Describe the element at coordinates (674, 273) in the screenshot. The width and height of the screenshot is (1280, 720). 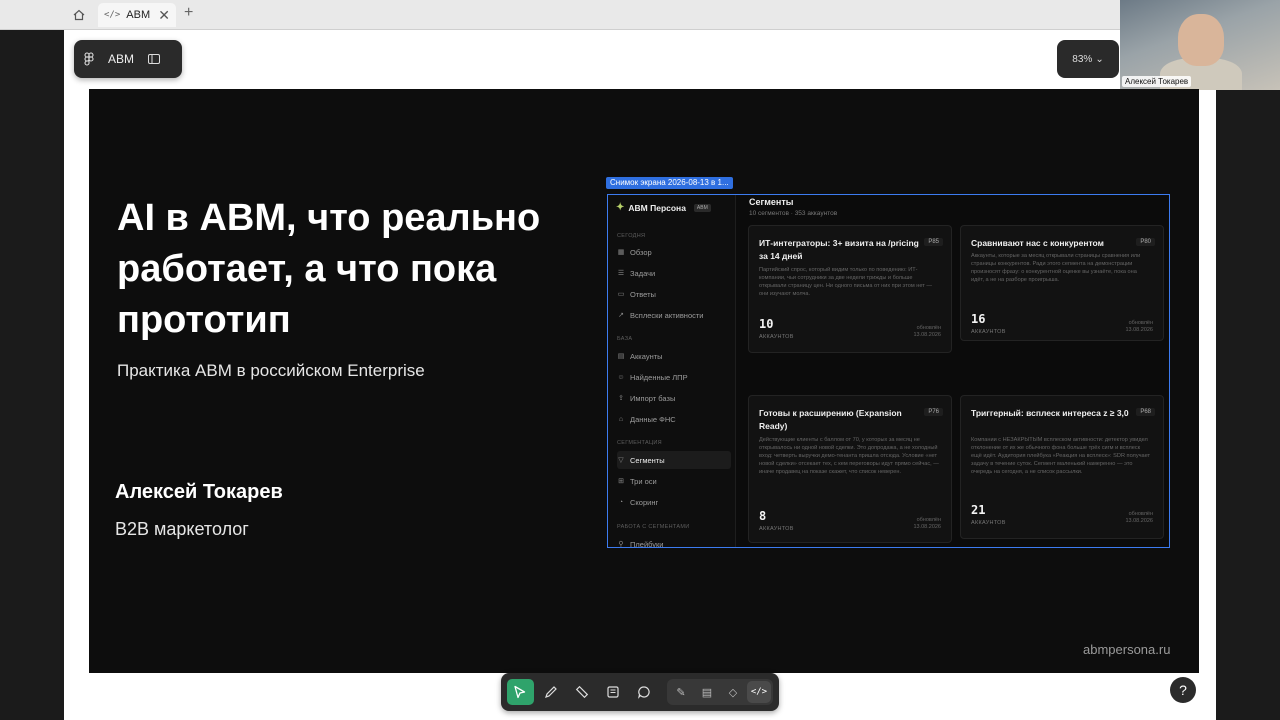
I see `sidebar-item-tasks: ☰ Задачи` at that location.